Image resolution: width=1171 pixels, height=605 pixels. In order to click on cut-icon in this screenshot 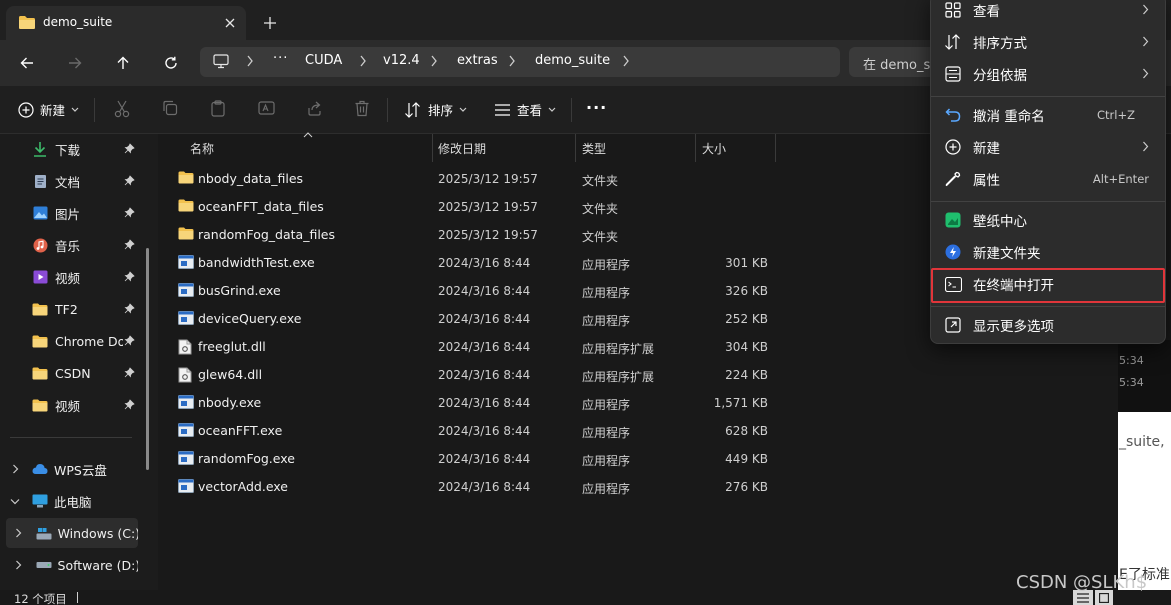, I will do `click(122, 109)`.